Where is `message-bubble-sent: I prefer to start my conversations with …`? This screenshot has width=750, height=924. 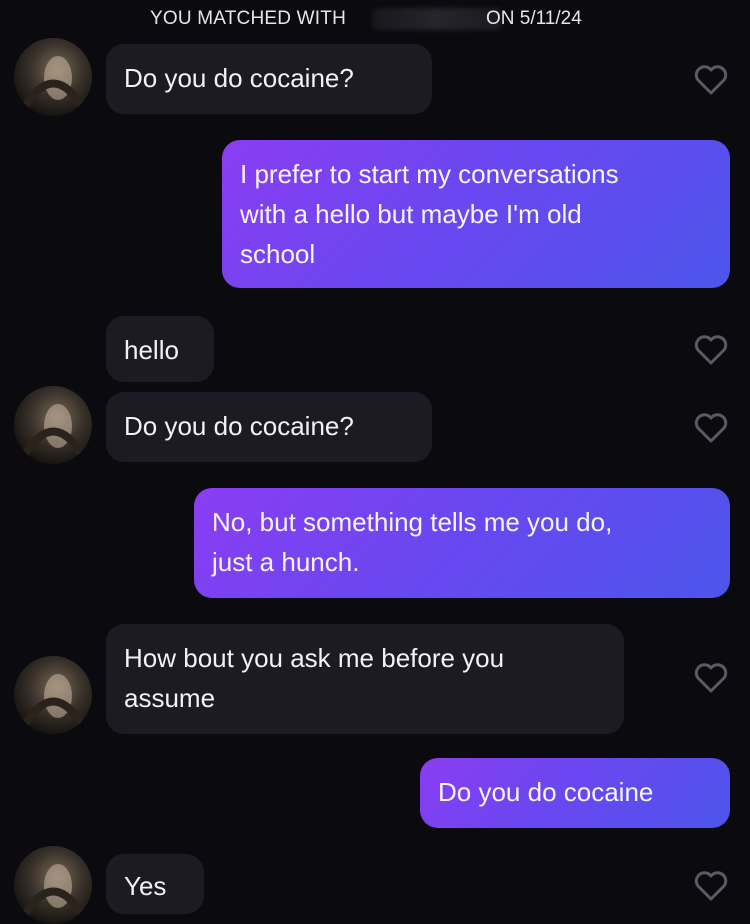 message-bubble-sent: I prefer to start my conversations with … is located at coordinates (476, 214).